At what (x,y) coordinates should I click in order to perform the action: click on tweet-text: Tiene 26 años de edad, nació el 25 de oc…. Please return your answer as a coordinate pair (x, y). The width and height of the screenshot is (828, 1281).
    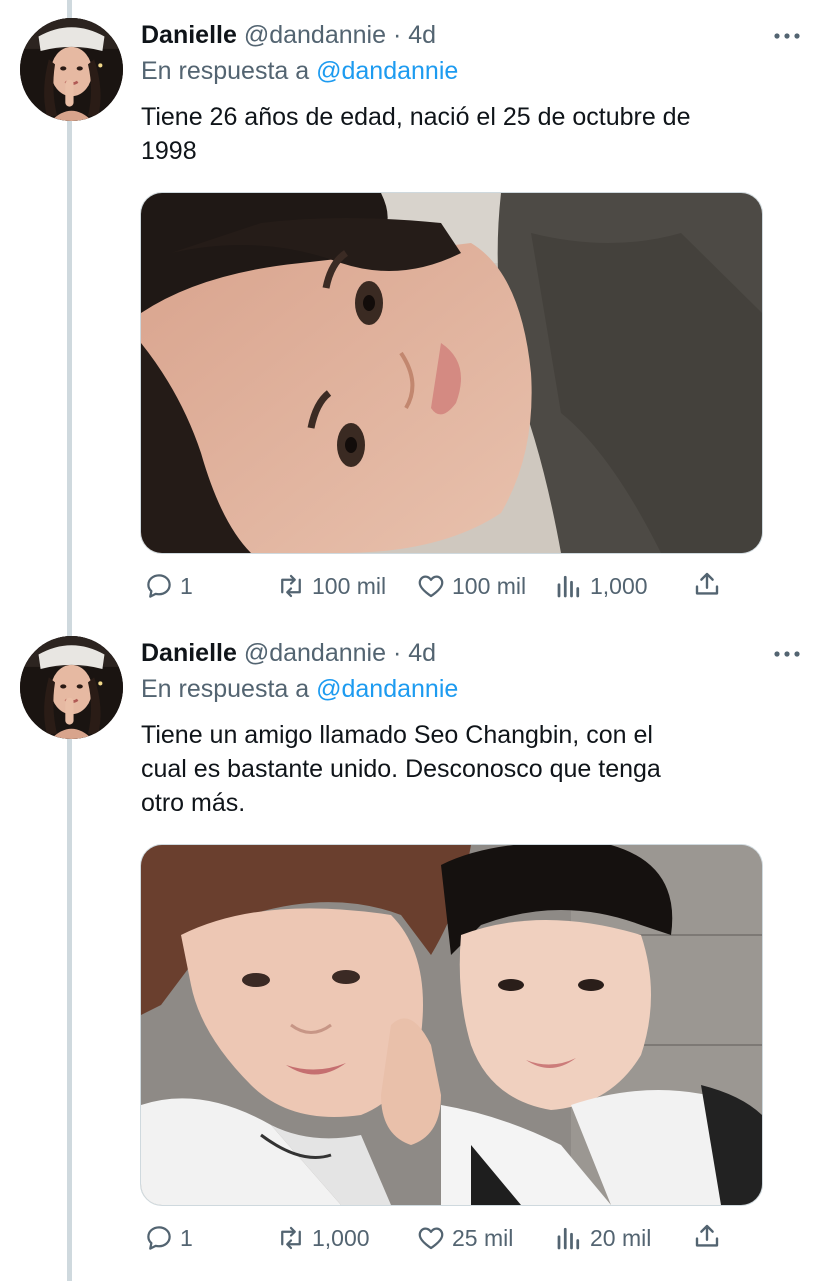
    Looking at the image, I should click on (473, 134).